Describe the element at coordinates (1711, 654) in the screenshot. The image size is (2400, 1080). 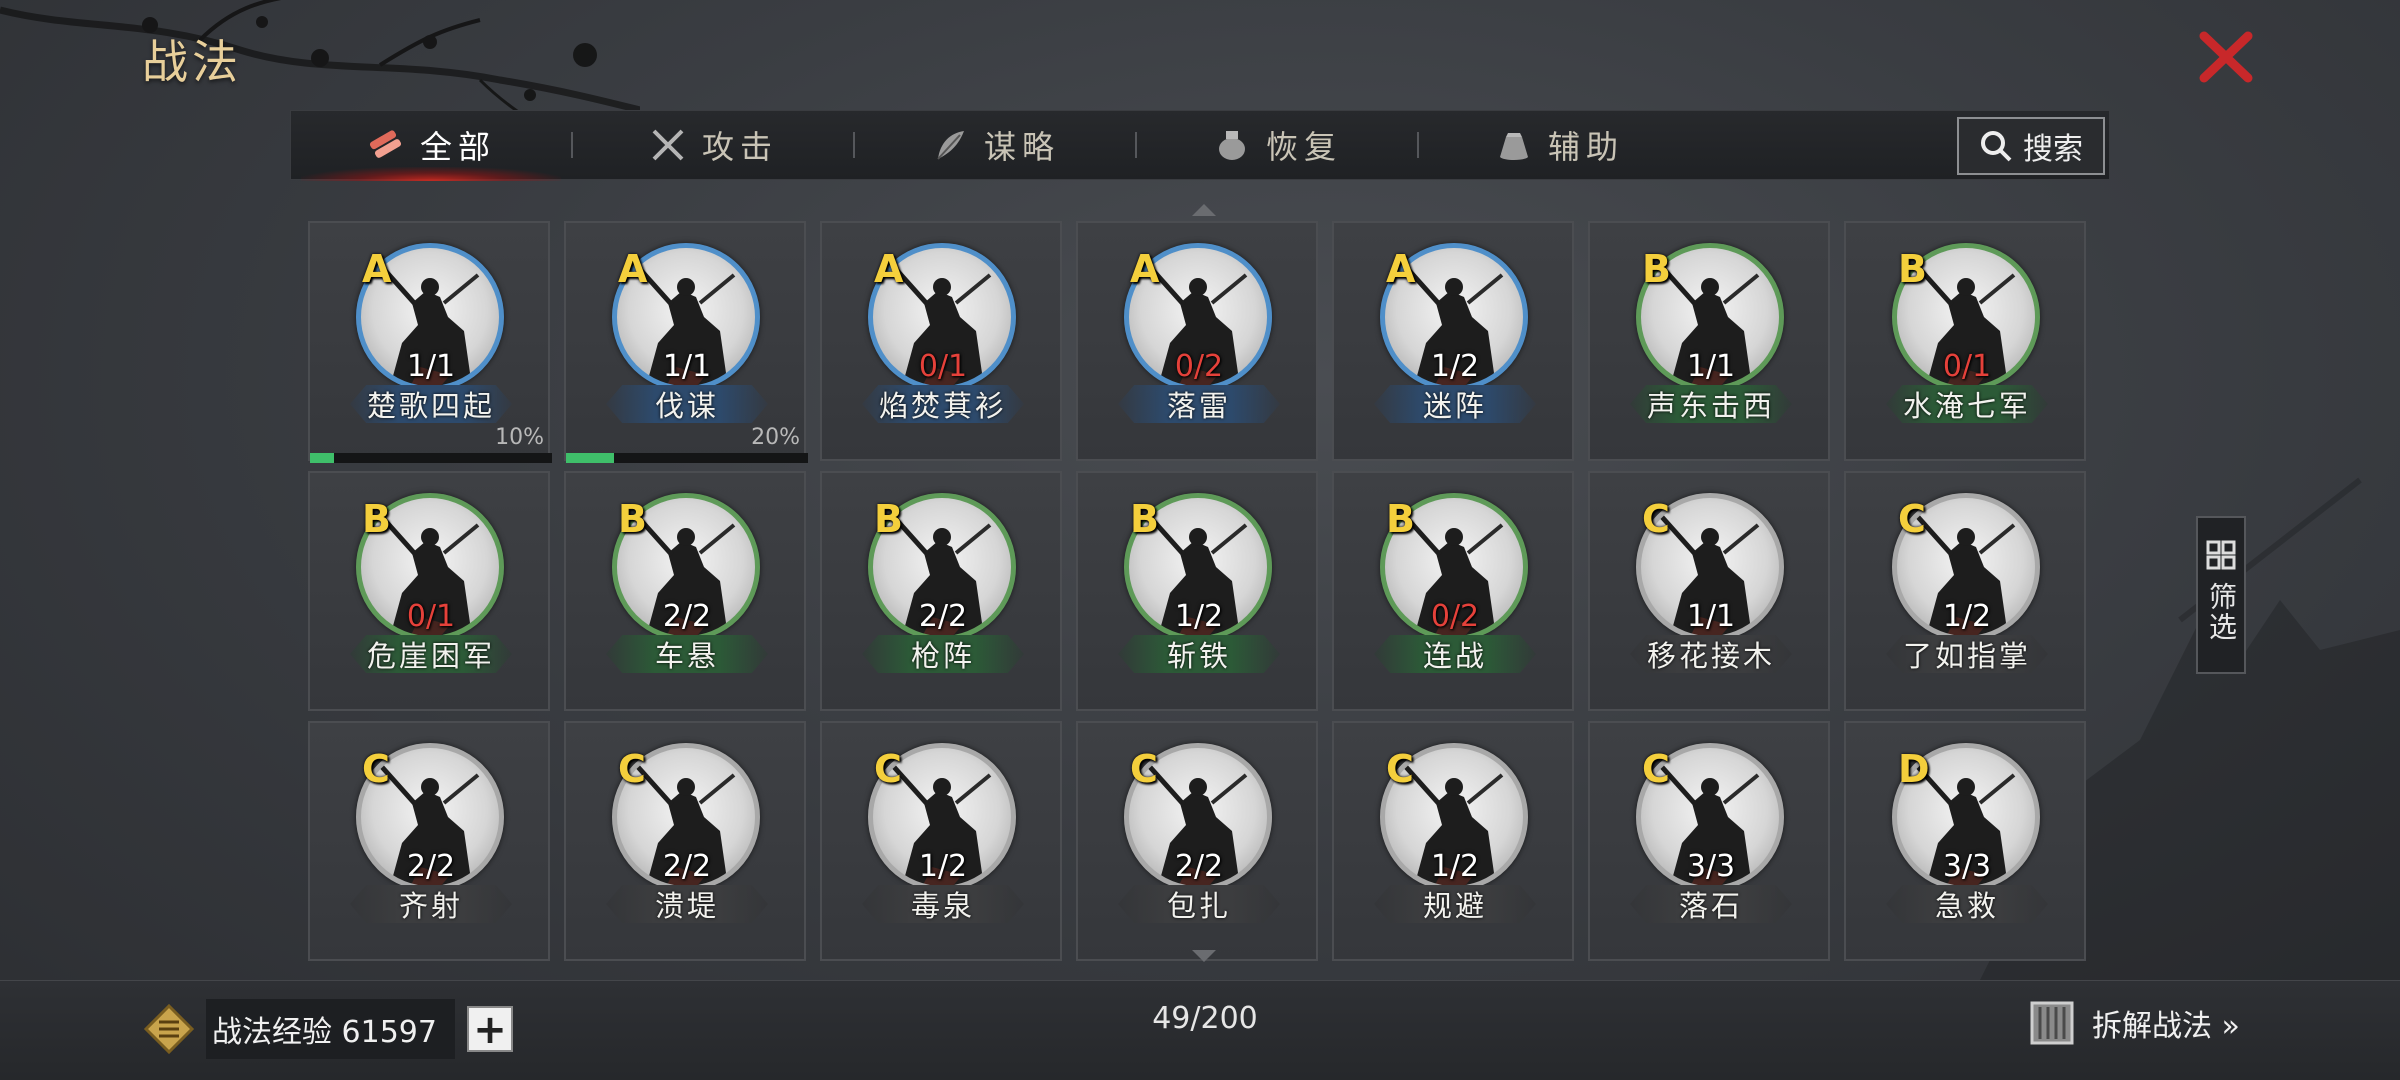
I see `skill-name: 移花接木` at that location.